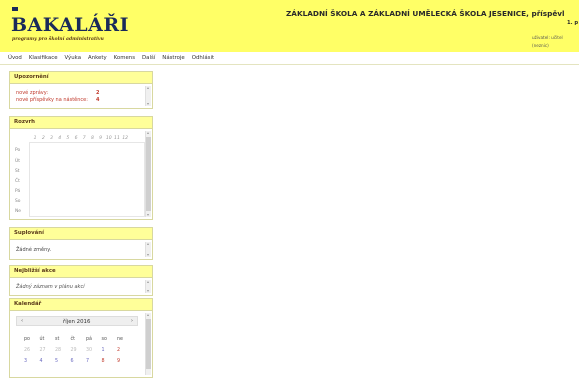 The height and width of the screenshot is (378, 579). I want to click on panel-suplovani: Suplování Žádné změny., so click(81, 243).